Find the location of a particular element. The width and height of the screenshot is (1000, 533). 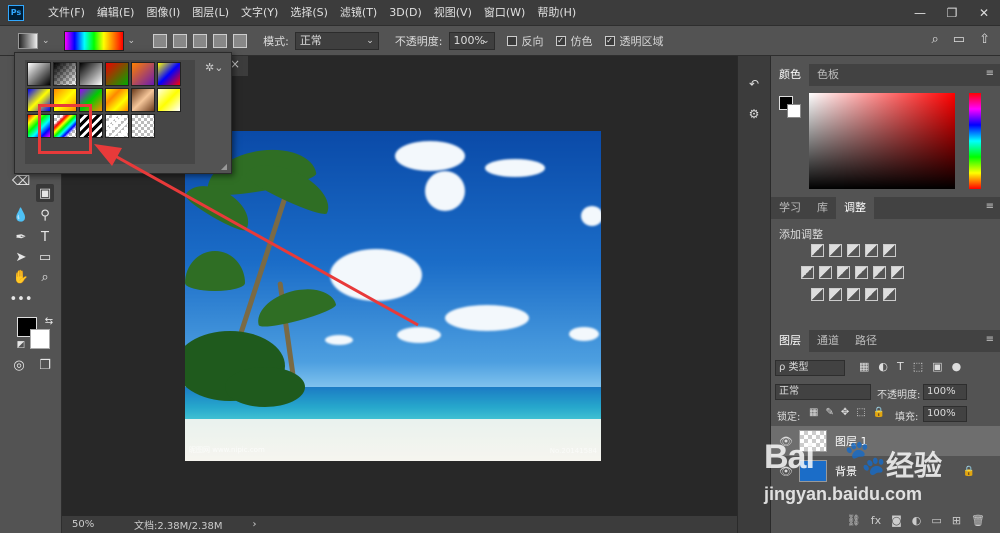

menu-window: 窗口(W) is located at coordinates (504, 12).